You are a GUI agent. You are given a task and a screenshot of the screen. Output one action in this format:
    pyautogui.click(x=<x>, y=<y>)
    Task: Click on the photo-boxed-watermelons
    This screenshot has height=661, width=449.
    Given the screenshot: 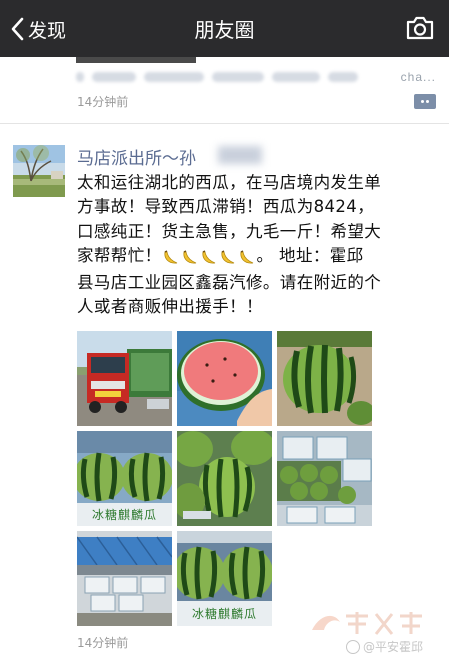 What is the action you would take?
    pyautogui.click(x=324, y=478)
    